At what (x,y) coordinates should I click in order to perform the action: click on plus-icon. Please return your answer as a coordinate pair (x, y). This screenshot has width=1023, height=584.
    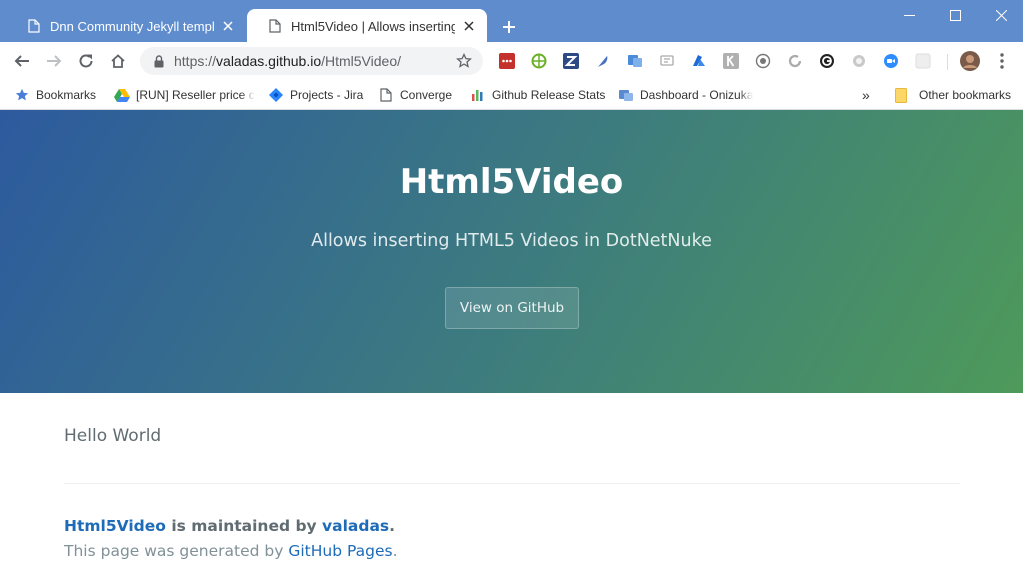
    Looking at the image, I should click on (509, 27).